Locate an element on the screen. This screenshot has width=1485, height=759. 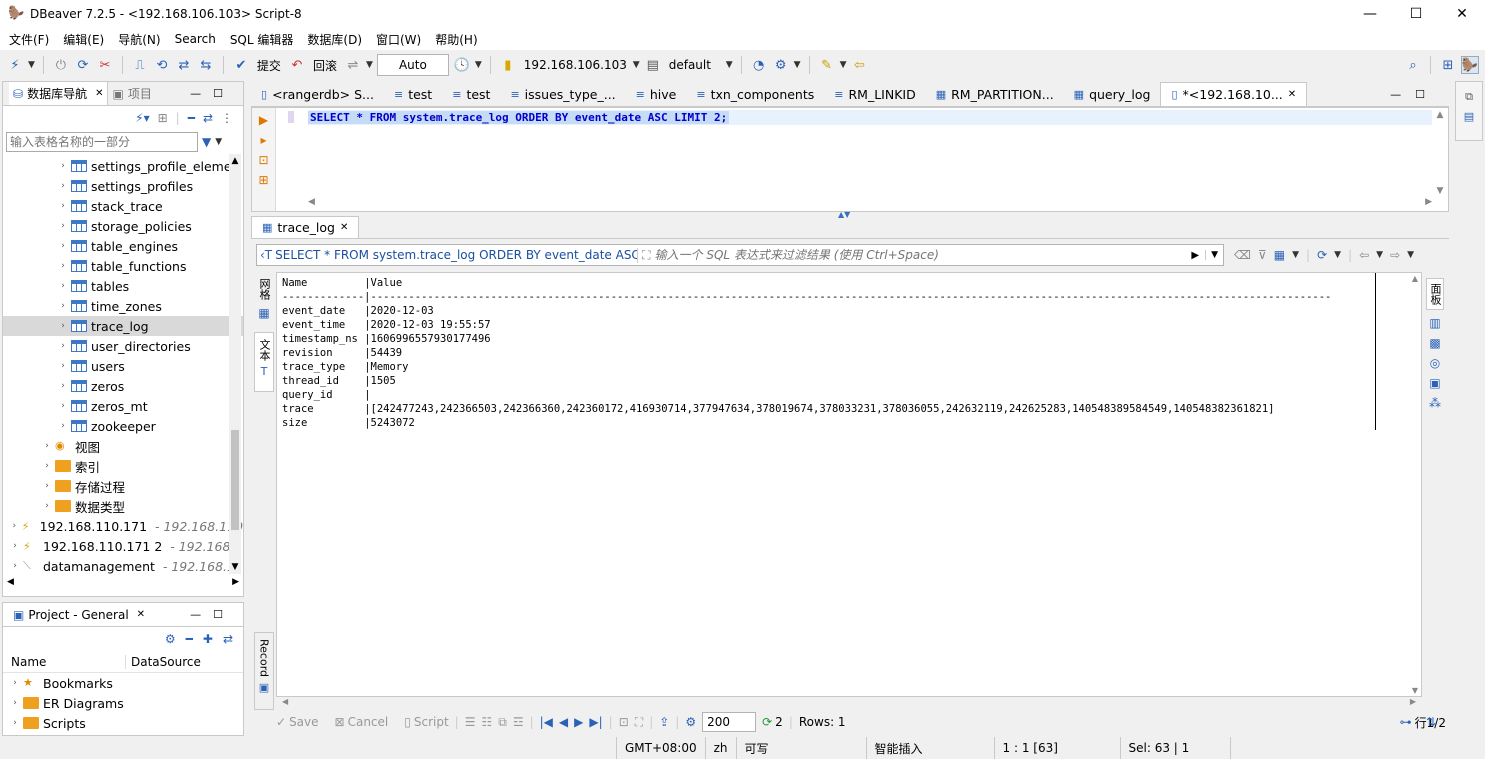
value-viewer-icon: ◎ is located at coordinates (1435, 363).